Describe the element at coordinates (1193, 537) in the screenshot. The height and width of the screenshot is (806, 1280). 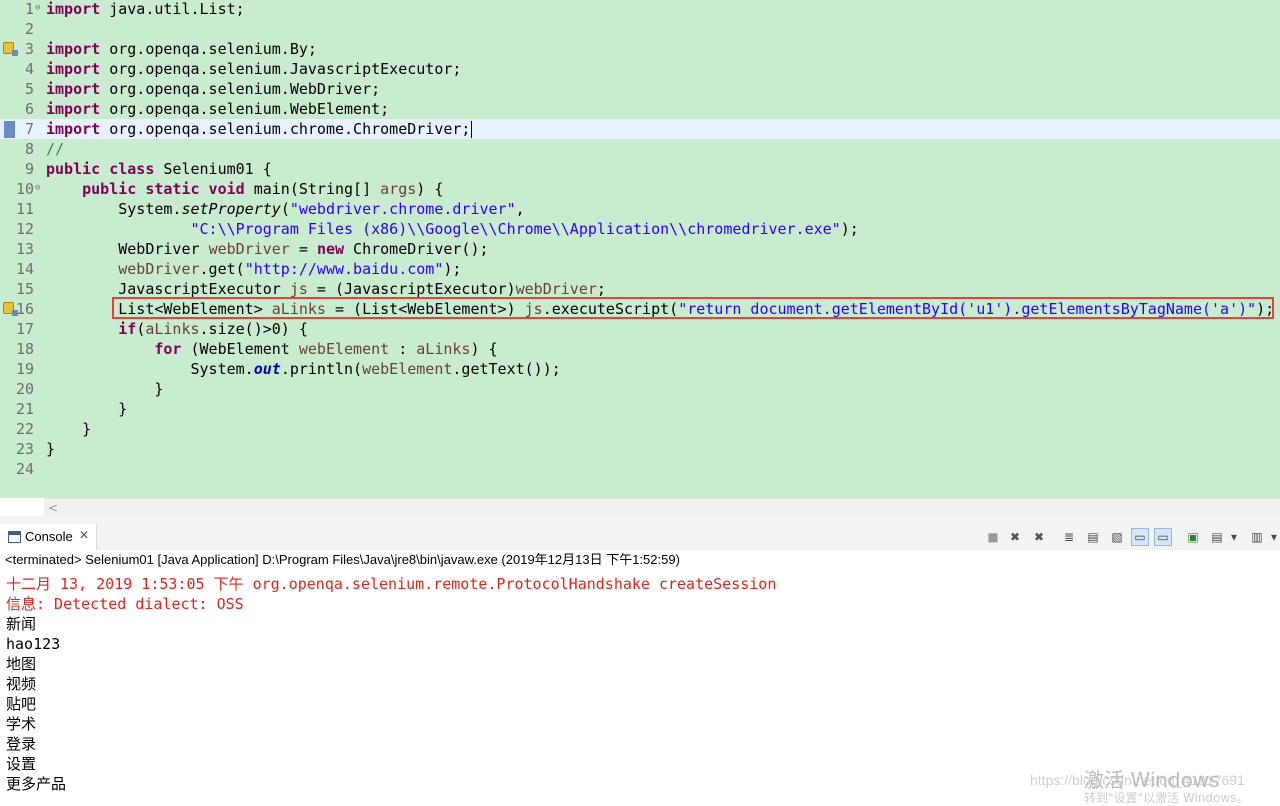
I see `display-selected-console-button: ▣` at that location.